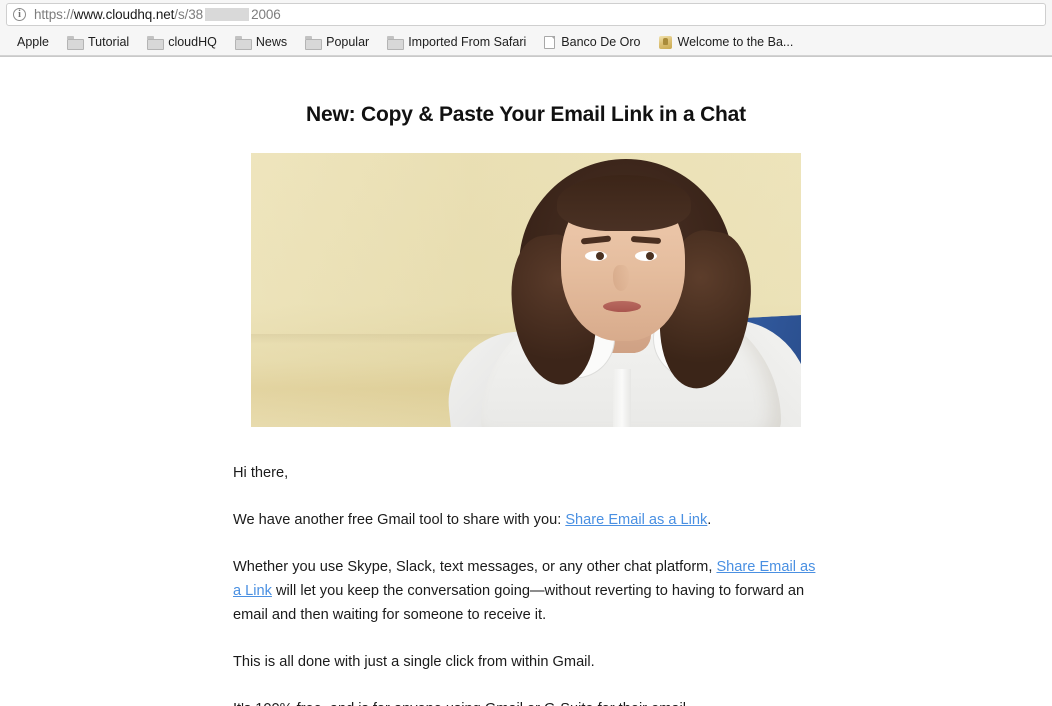 This screenshot has width=1052, height=706. What do you see at coordinates (467, 42) in the screenshot?
I see `bookmark-label: Imported From Safari` at bounding box center [467, 42].